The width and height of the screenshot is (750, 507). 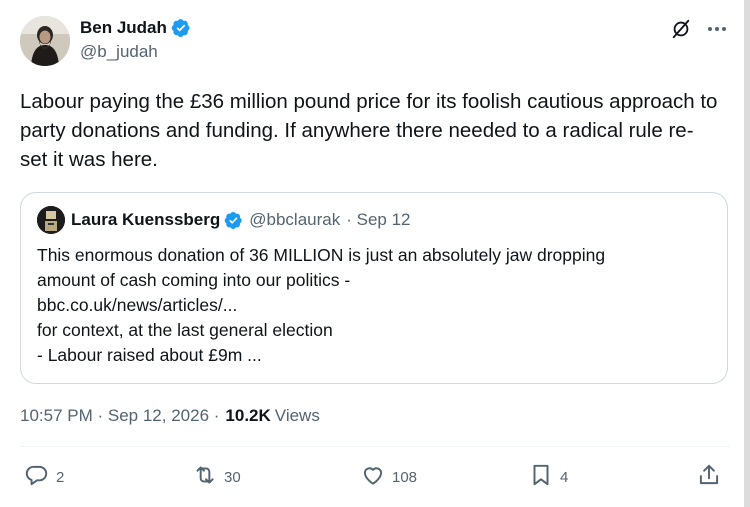 I want to click on reply-button: 2, so click(x=44, y=477).